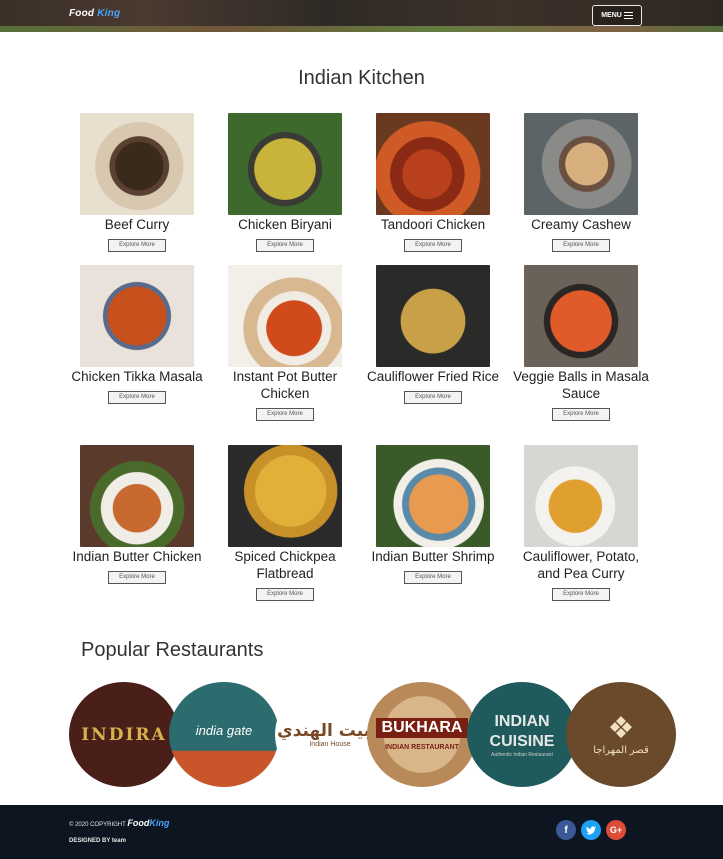  Describe the element at coordinates (422, 747) in the screenshot. I see `restaurant-logo-subtext: INDIAN RESTAURANT` at that location.